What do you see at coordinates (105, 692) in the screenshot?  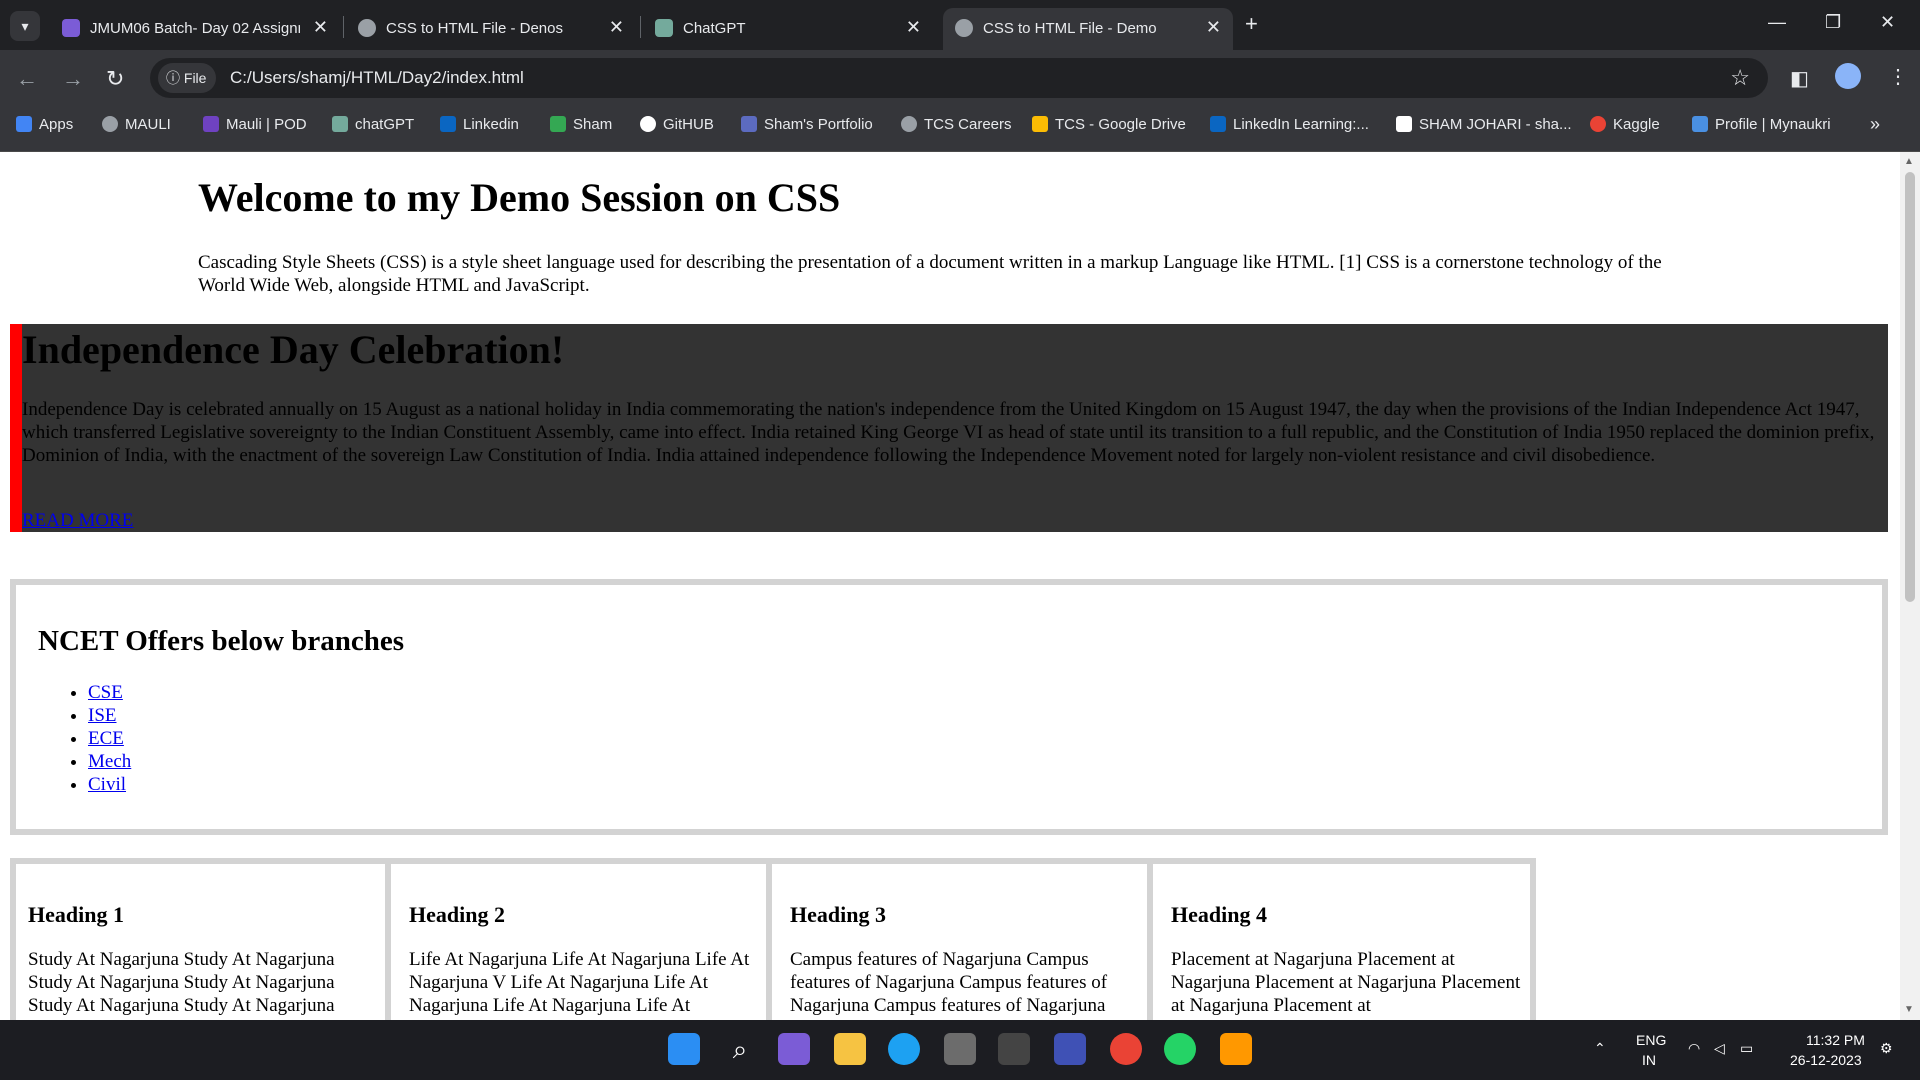 I see `branch-link-cse: CSE` at bounding box center [105, 692].